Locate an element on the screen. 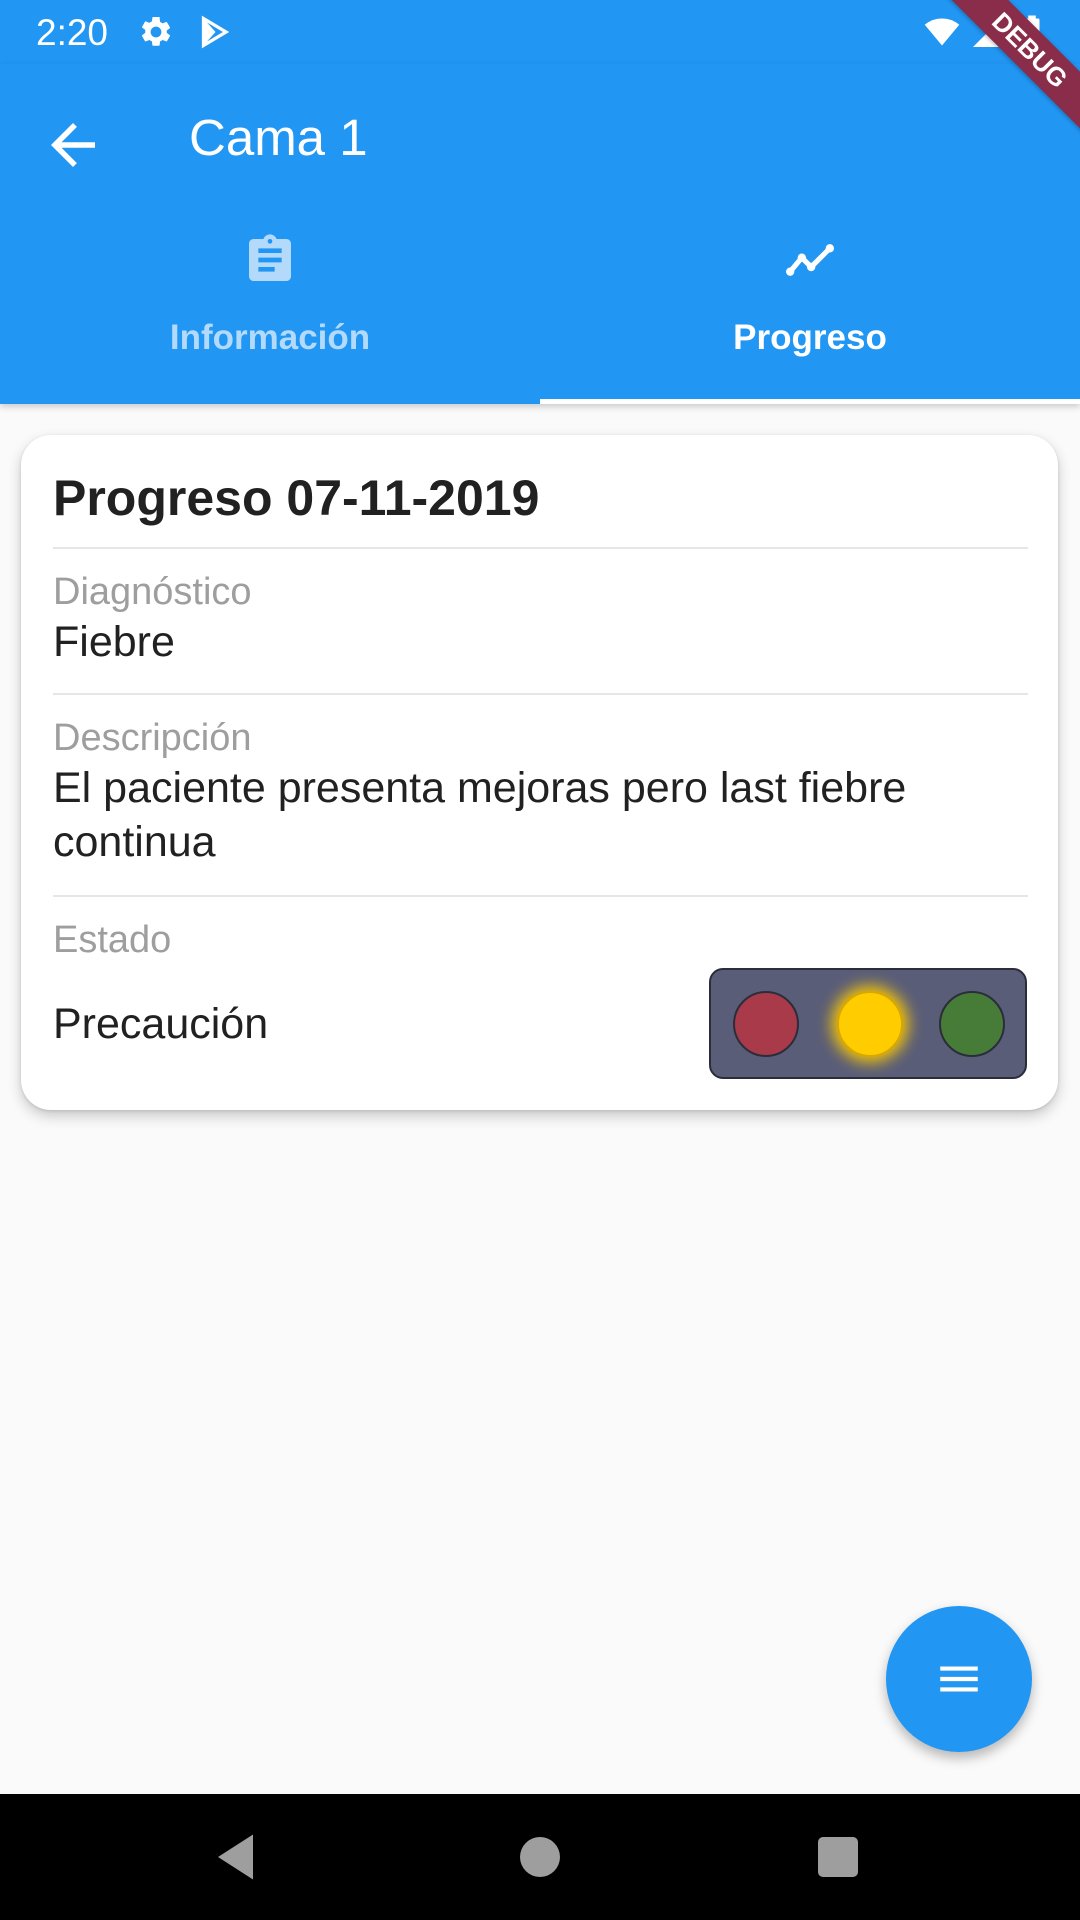 The image size is (1080, 1920). play-store-icon is located at coordinates (214, 32).